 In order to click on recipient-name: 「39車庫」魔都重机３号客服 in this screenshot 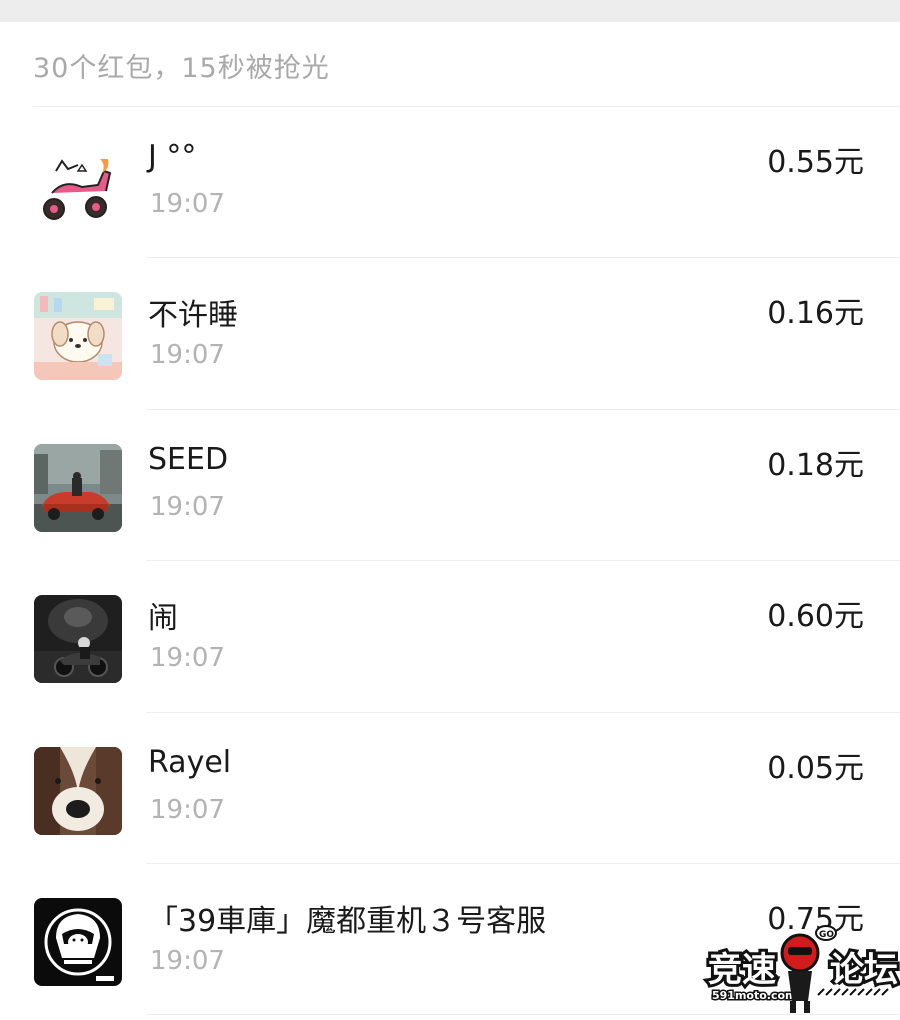, I will do `click(347, 921)`.